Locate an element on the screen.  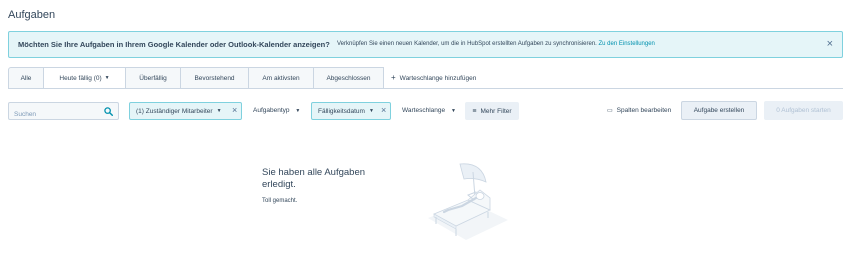
tab-overdue: Überfällig is located at coordinates (153, 78).